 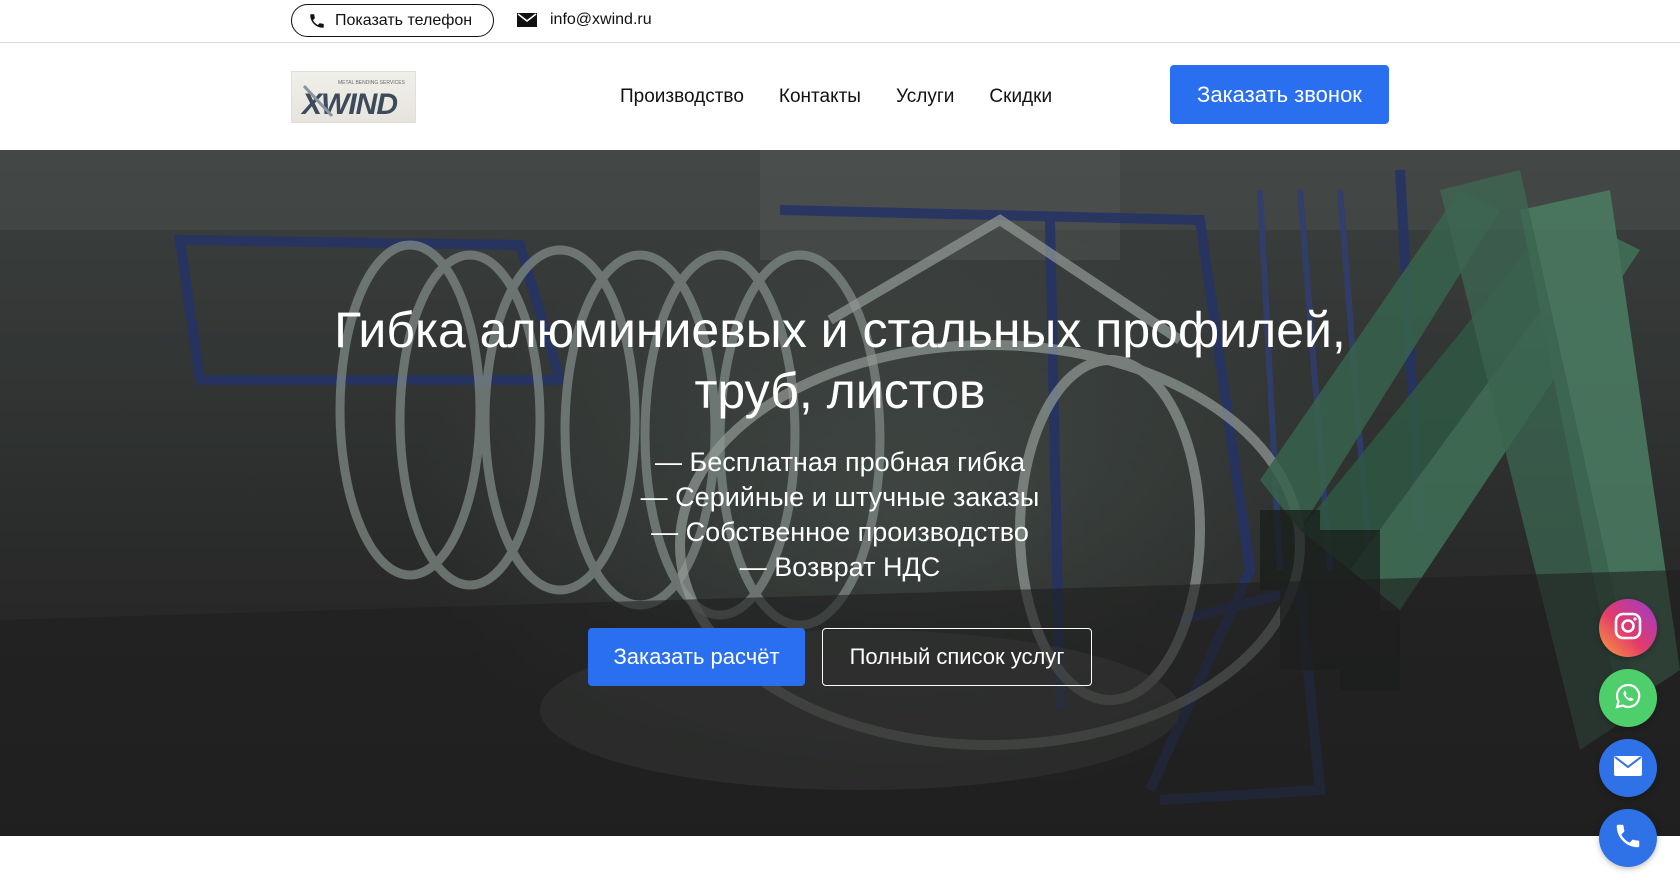 What do you see at coordinates (682, 97) in the screenshot?
I see `nav-production: Производство` at bounding box center [682, 97].